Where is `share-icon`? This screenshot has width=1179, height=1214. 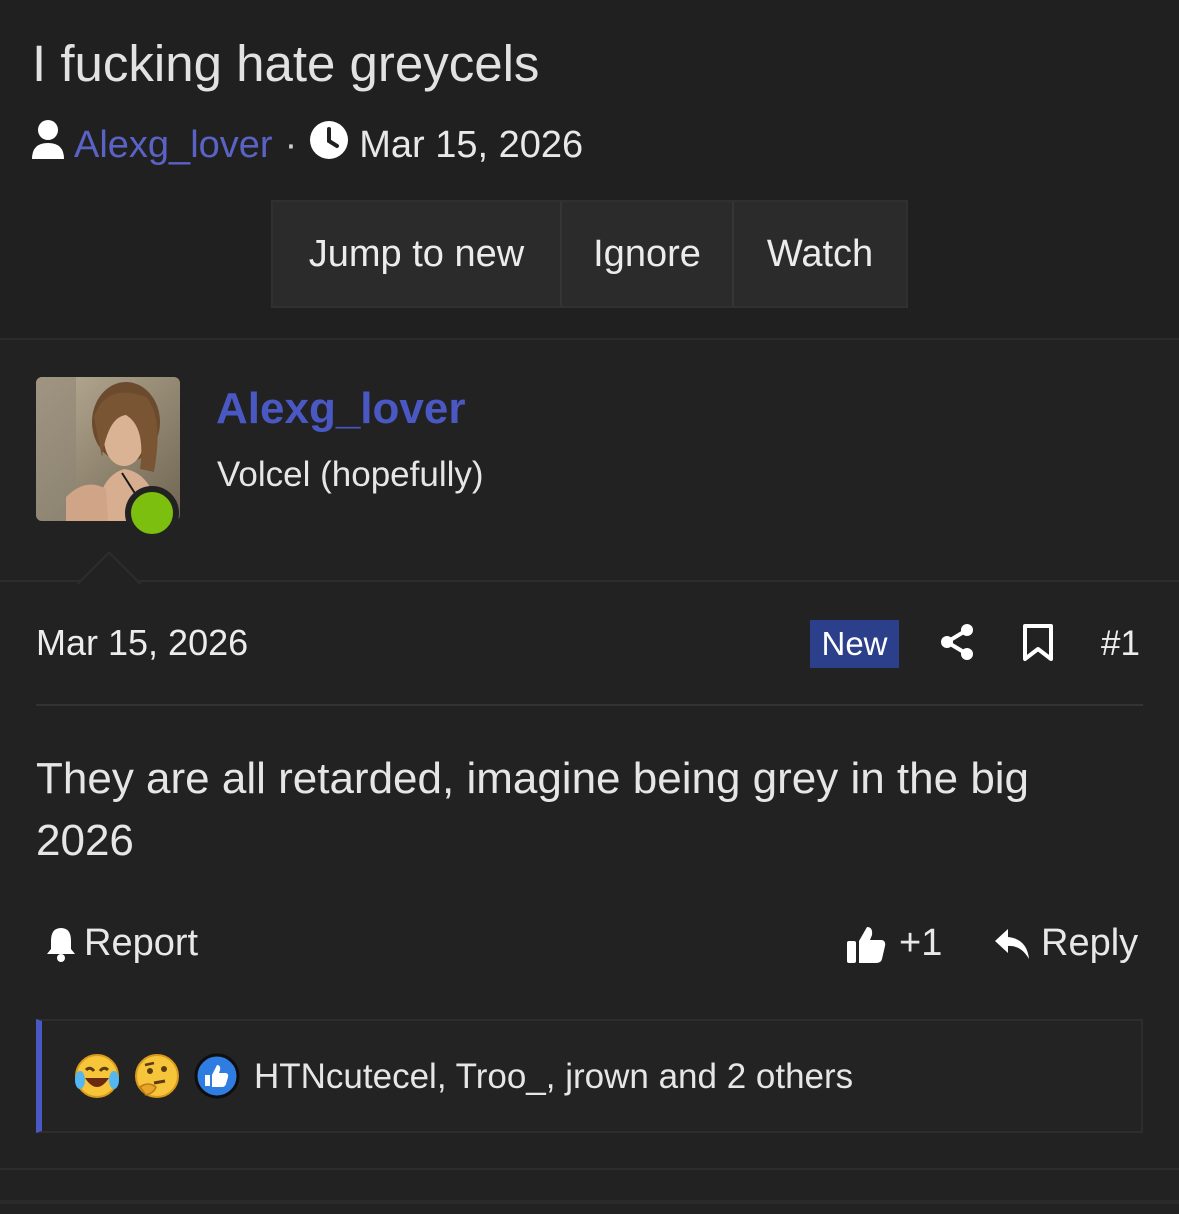
share-icon is located at coordinates (957, 642).